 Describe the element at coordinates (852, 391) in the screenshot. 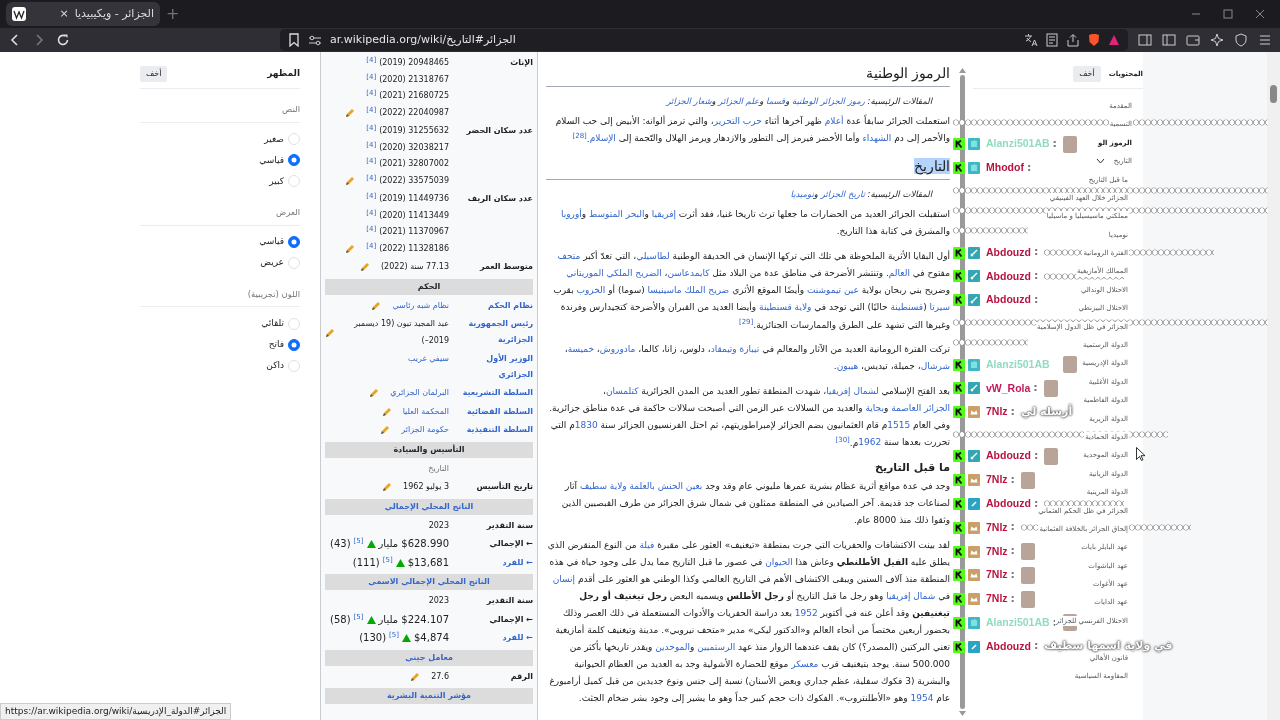

I see `text-link: لشمال إفريقيا` at that location.